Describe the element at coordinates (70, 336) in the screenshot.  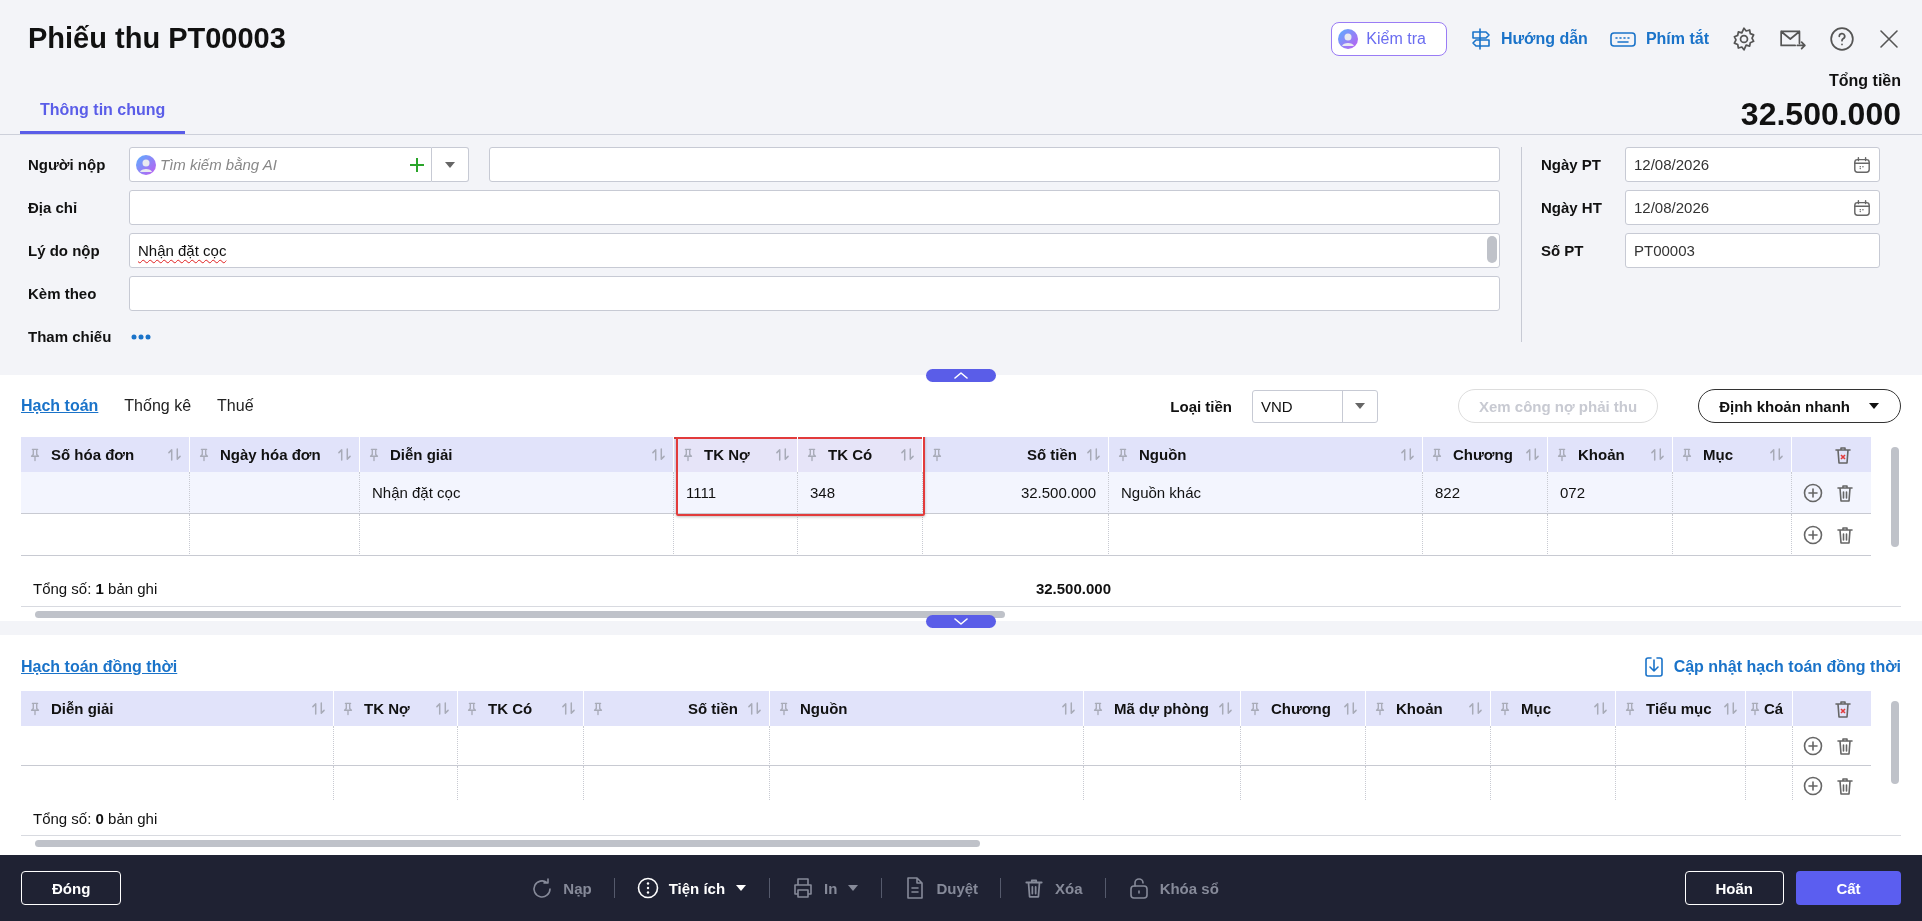
I see `field-label: Tham chiếu` at that location.